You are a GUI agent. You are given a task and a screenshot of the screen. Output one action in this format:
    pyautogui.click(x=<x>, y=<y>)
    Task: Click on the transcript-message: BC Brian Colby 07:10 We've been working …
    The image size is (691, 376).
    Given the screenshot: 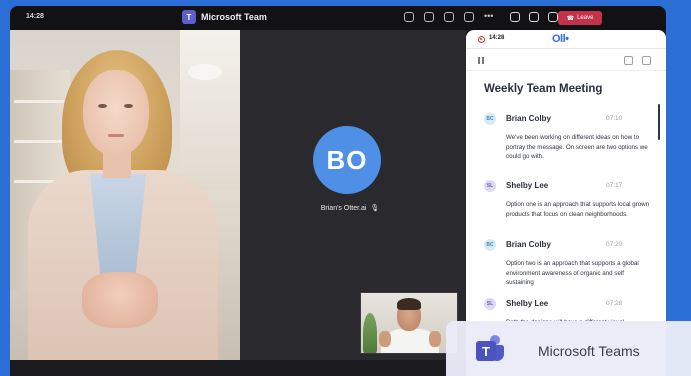 What is the action you would take?
    pyautogui.click(x=569, y=136)
    